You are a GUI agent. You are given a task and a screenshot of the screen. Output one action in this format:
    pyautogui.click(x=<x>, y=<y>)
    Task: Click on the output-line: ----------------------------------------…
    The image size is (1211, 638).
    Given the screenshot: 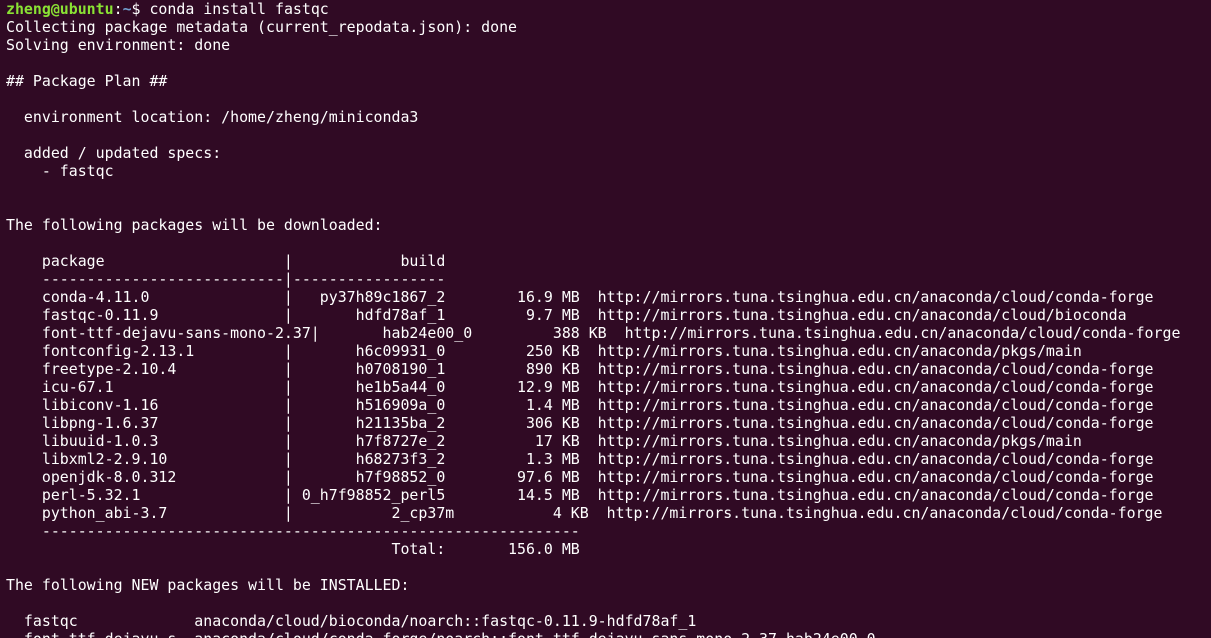 What is the action you would take?
    pyautogui.click(x=293, y=531)
    